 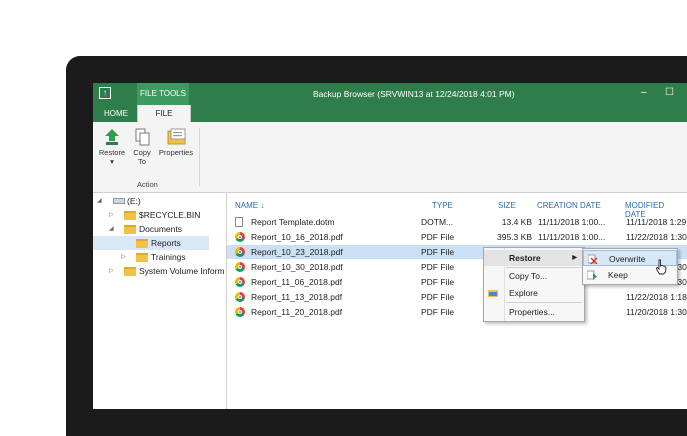 What do you see at coordinates (176, 136) in the screenshot?
I see `properties-icon` at bounding box center [176, 136].